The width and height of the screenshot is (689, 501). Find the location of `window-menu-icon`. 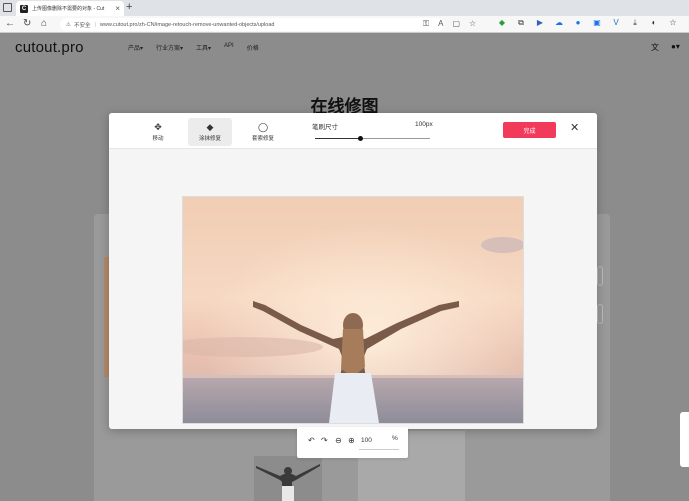

window-menu-icon is located at coordinates (7, 7).